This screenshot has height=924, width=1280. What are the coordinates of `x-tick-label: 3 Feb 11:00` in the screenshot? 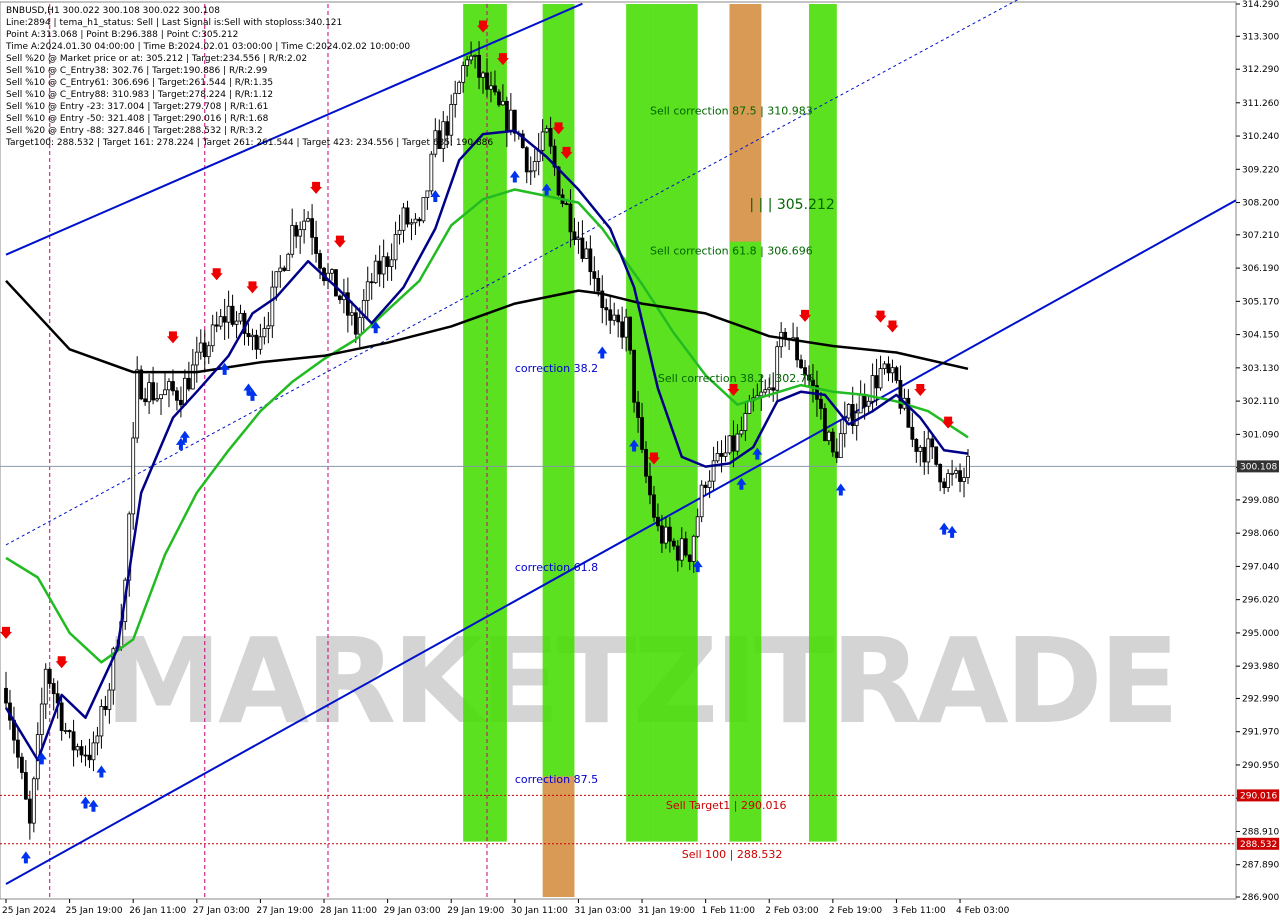 It's located at (919, 911).